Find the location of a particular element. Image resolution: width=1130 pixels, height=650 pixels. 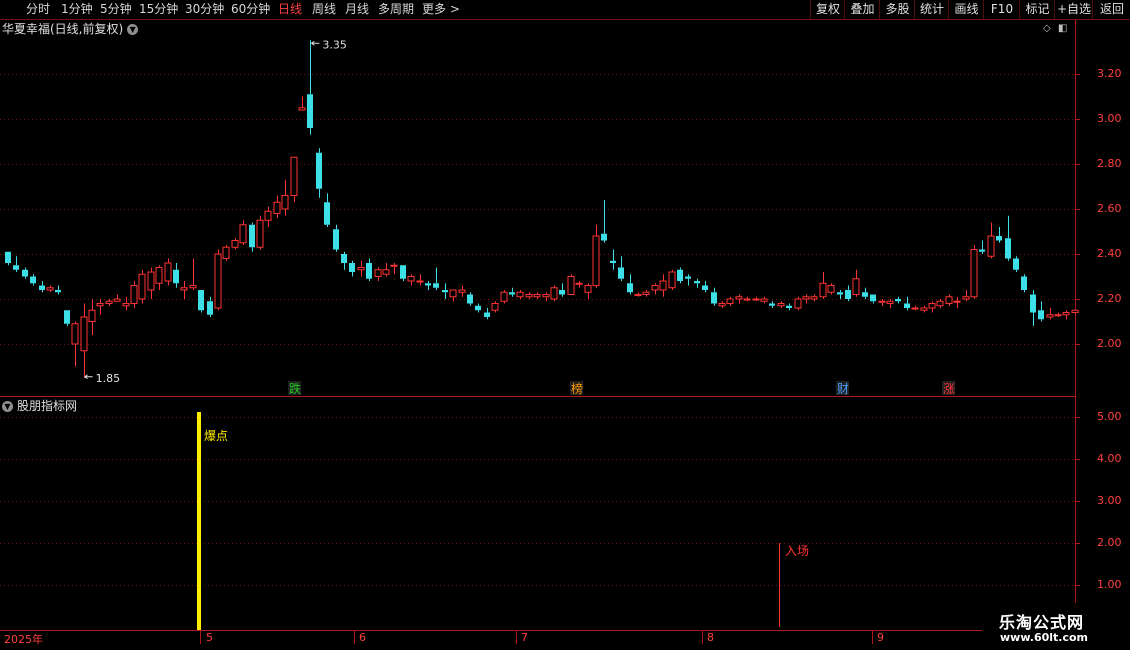

price-tick: 3.20 is located at coordinates (1109, 73).